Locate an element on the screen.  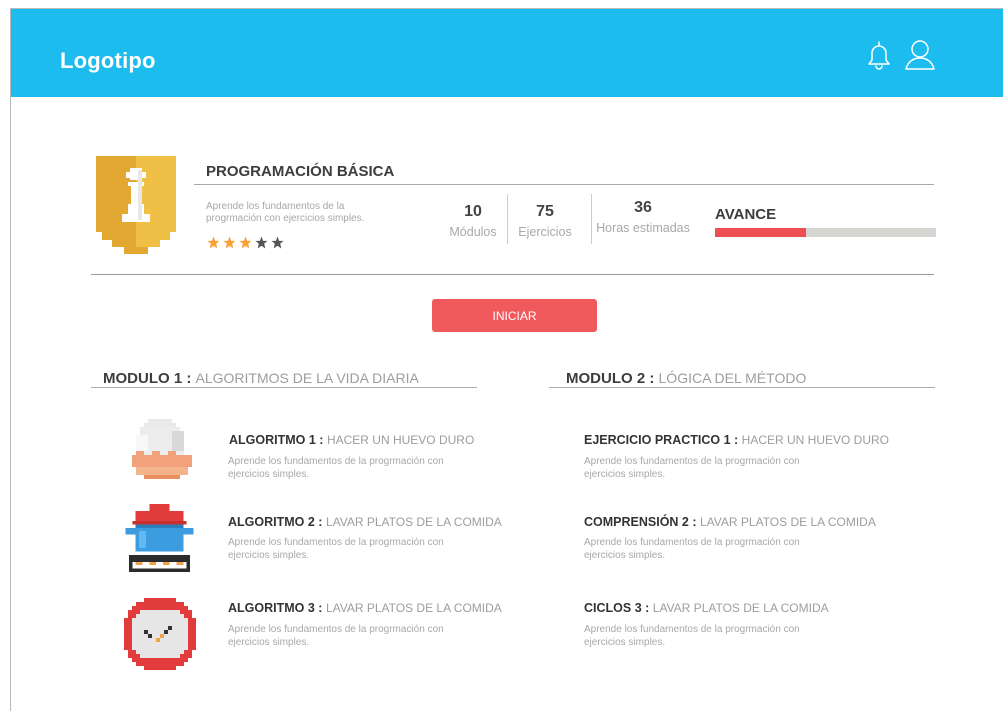
module-2-heading: MODULO 2 : LÓGICA DEL MÉTODO is located at coordinates (686, 378).